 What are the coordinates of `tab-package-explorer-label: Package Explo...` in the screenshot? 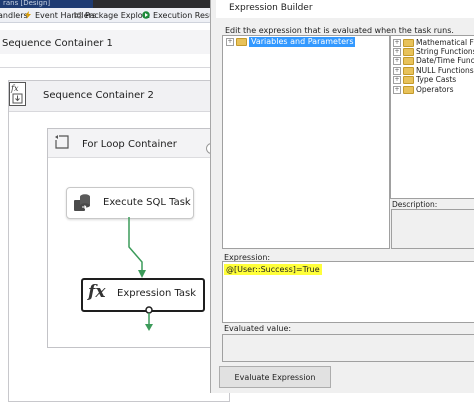 It's located at (118, 15).